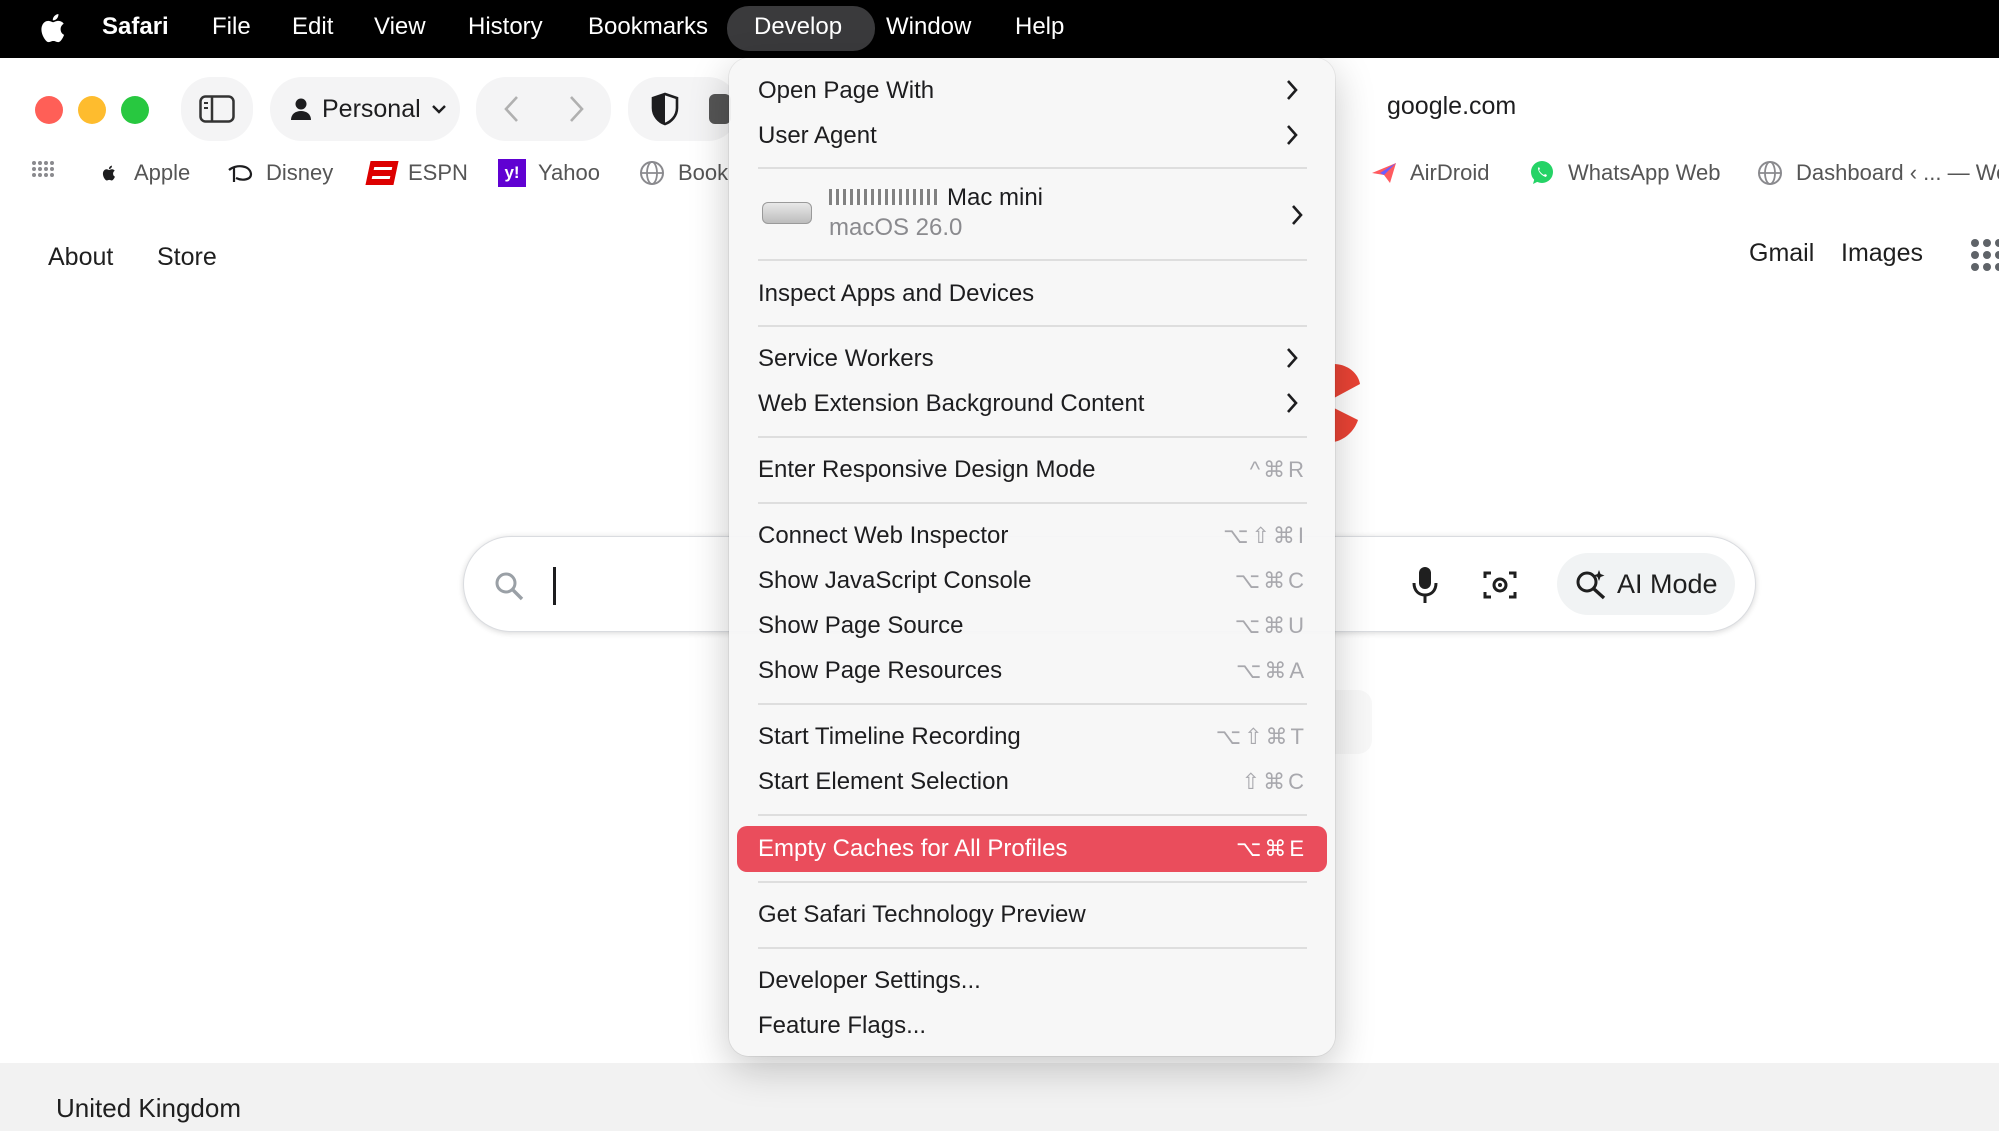 The width and height of the screenshot is (1999, 1131). What do you see at coordinates (720, 109) in the screenshot?
I see `extension-icon` at bounding box center [720, 109].